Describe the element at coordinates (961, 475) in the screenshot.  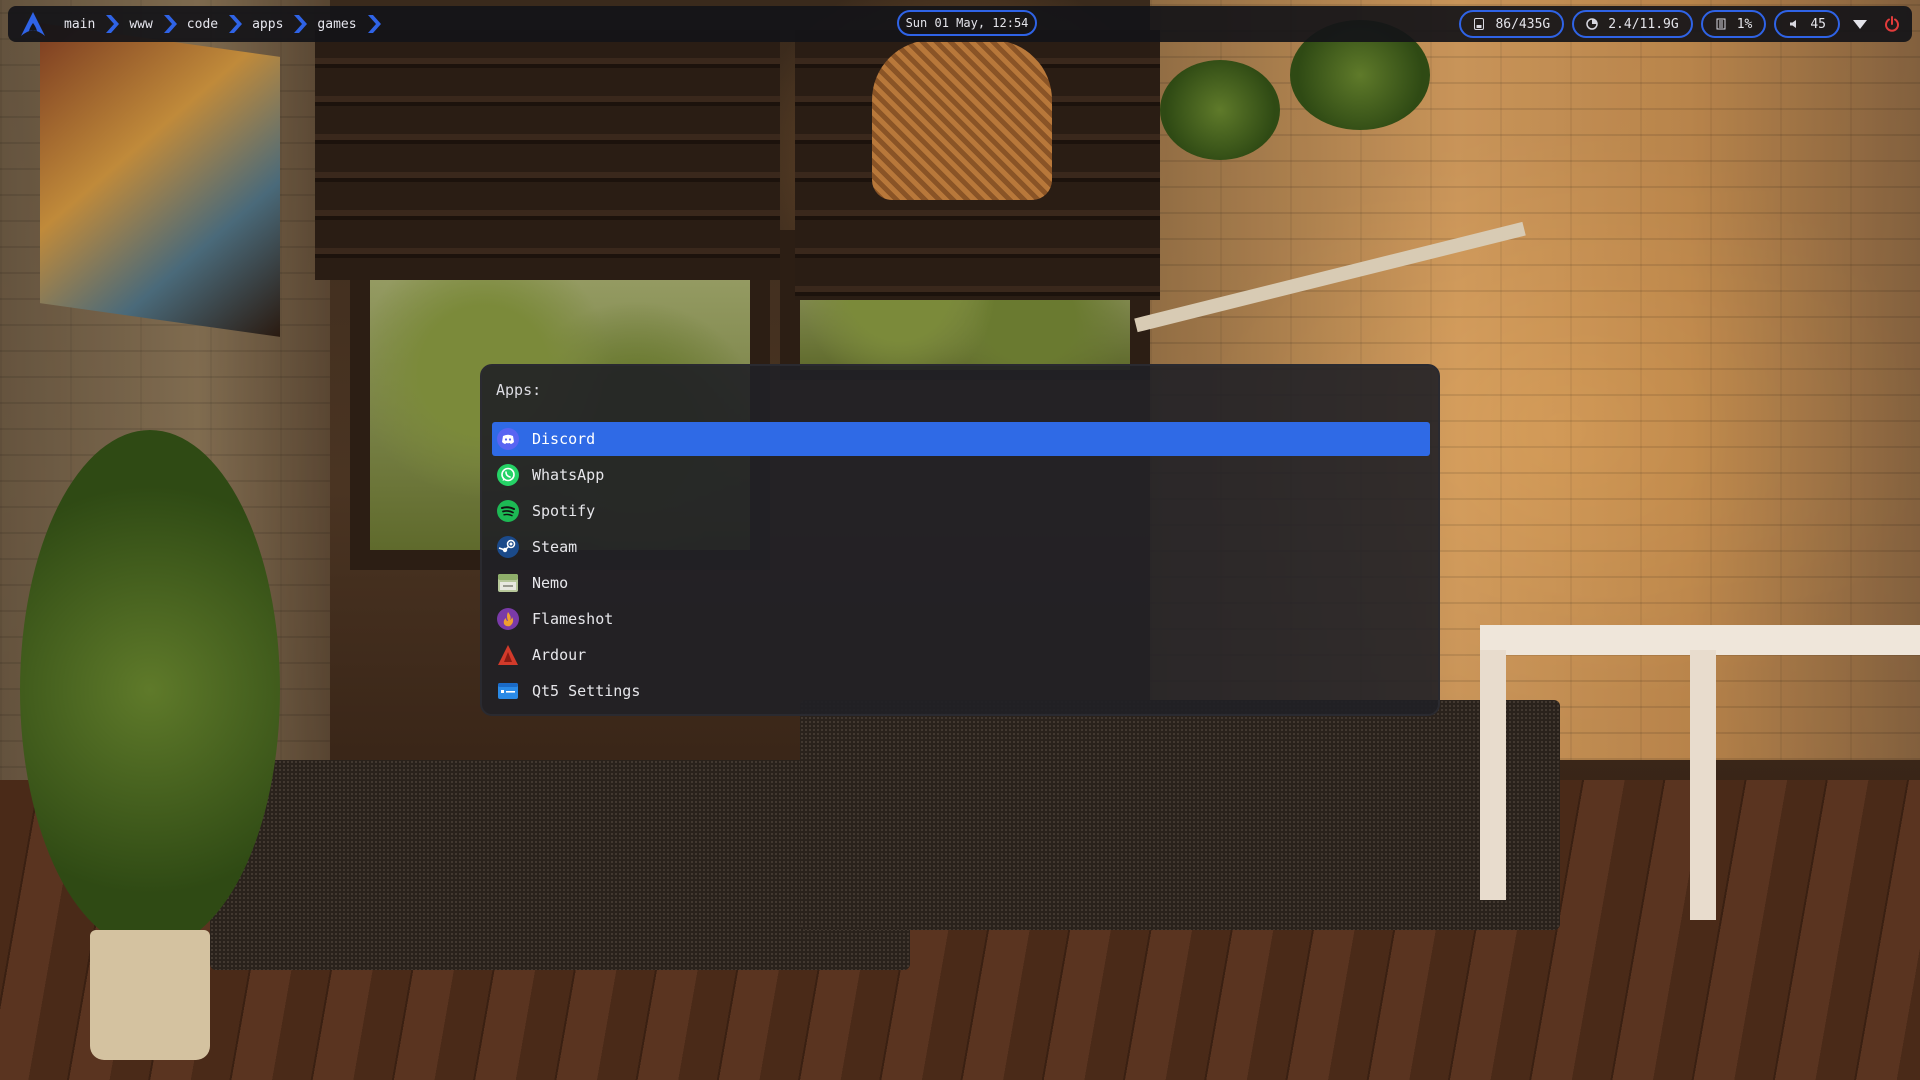
I see `app-item-whatsapp: WhatsApp` at that location.